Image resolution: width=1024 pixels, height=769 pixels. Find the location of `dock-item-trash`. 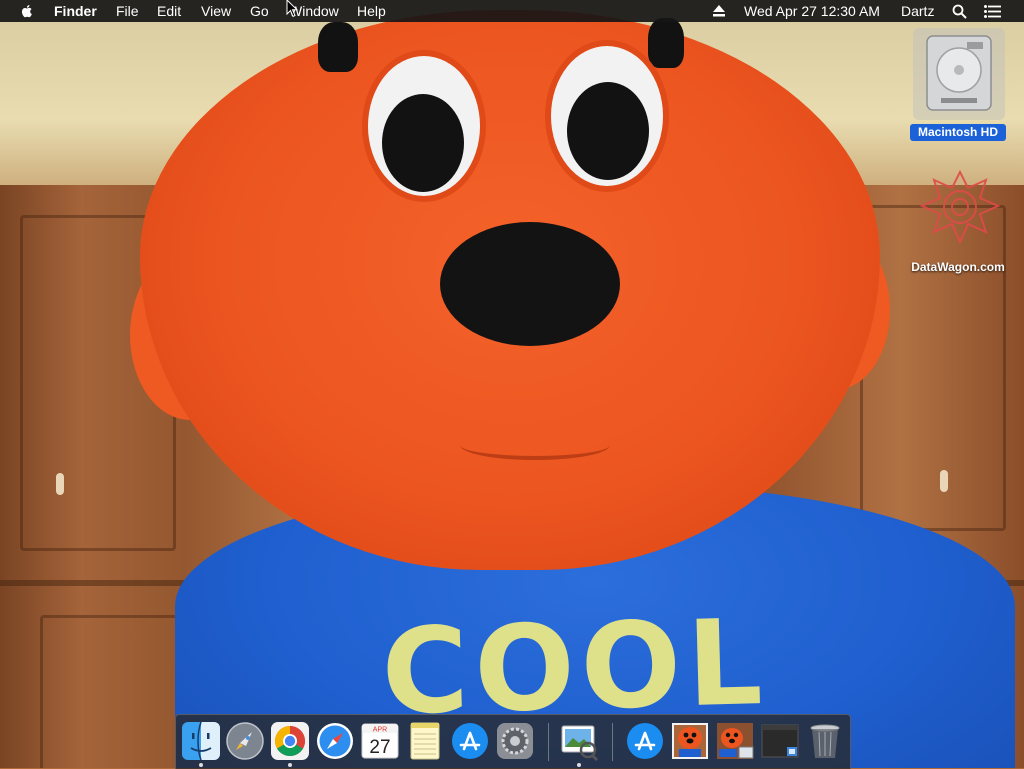

dock-item-trash is located at coordinates (825, 741).